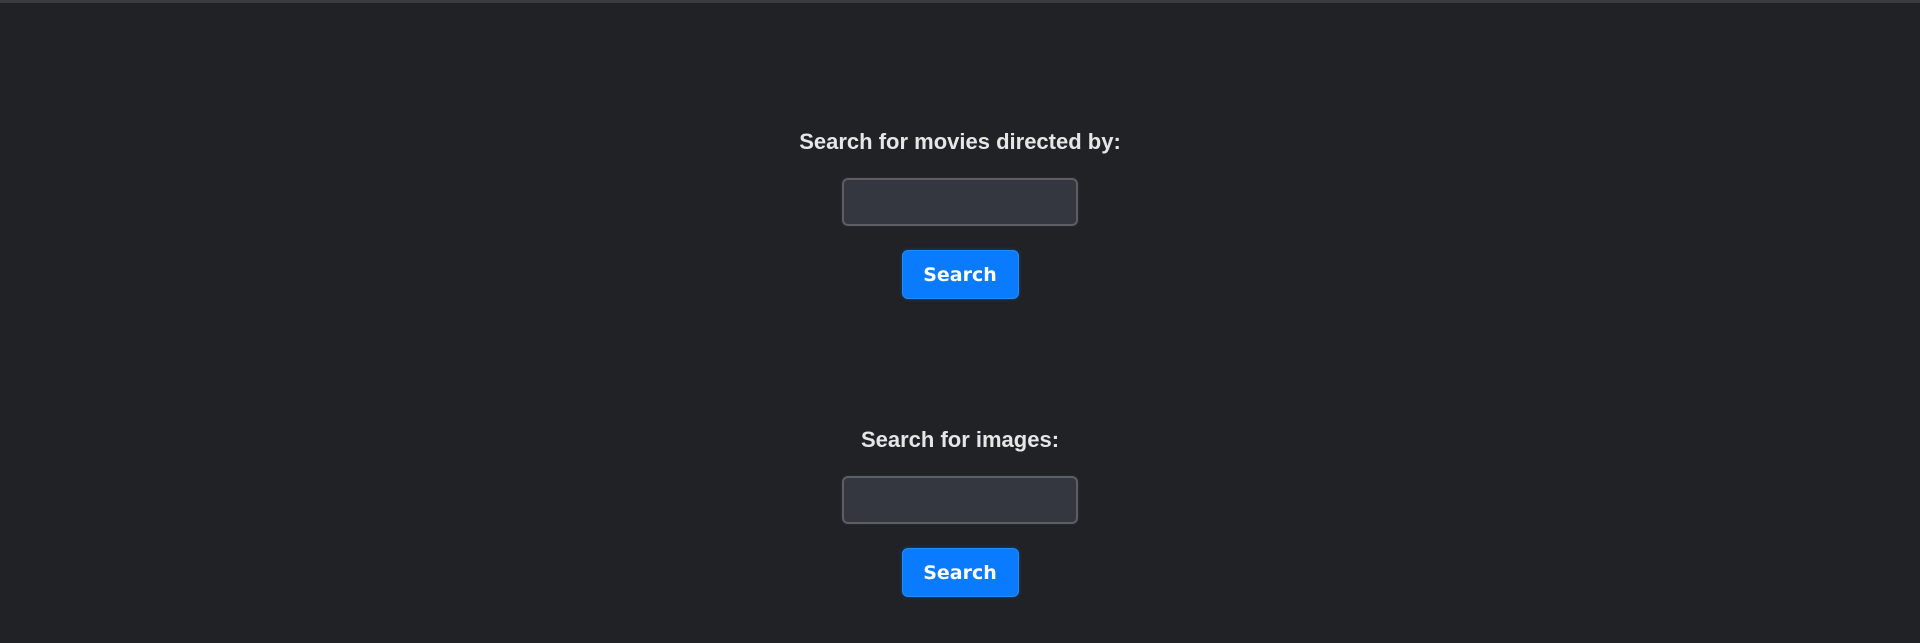  What do you see at coordinates (960, 202) in the screenshot?
I see `movie-director-search-input` at bounding box center [960, 202].